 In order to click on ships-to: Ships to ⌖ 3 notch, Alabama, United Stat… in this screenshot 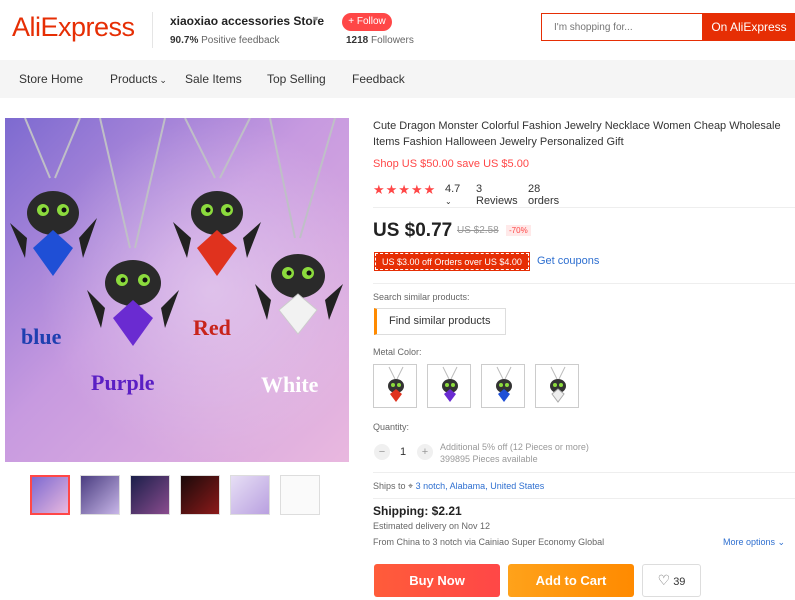, I will do `click(458, 486)`.